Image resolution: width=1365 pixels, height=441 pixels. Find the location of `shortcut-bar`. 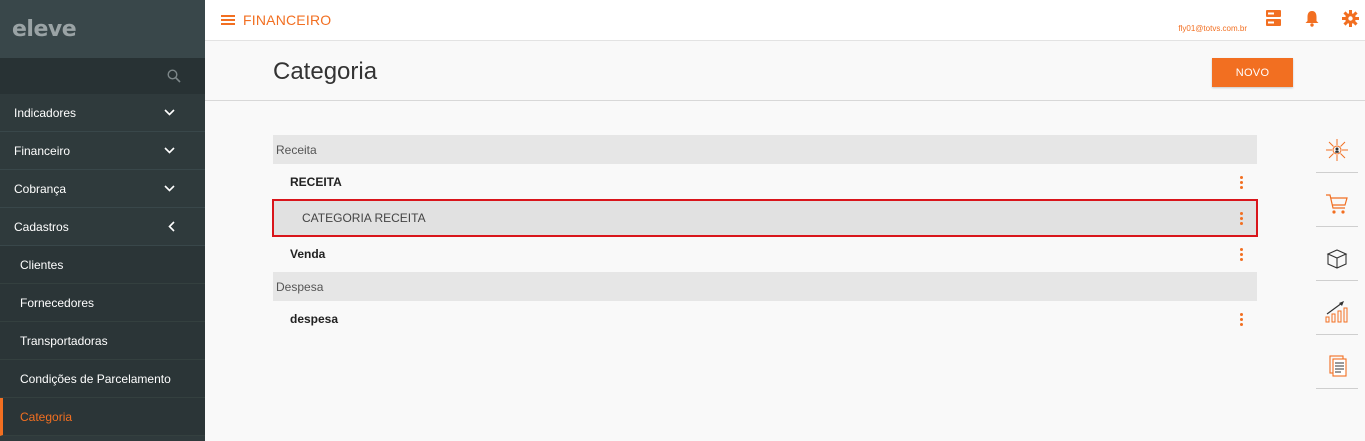

shortcut-bar is located at coordinates (1337, 263).